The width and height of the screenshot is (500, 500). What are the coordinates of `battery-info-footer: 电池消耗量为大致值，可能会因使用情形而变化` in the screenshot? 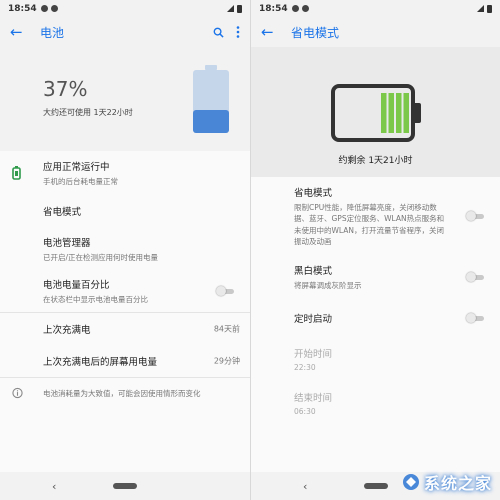 It's located at (125, 393).